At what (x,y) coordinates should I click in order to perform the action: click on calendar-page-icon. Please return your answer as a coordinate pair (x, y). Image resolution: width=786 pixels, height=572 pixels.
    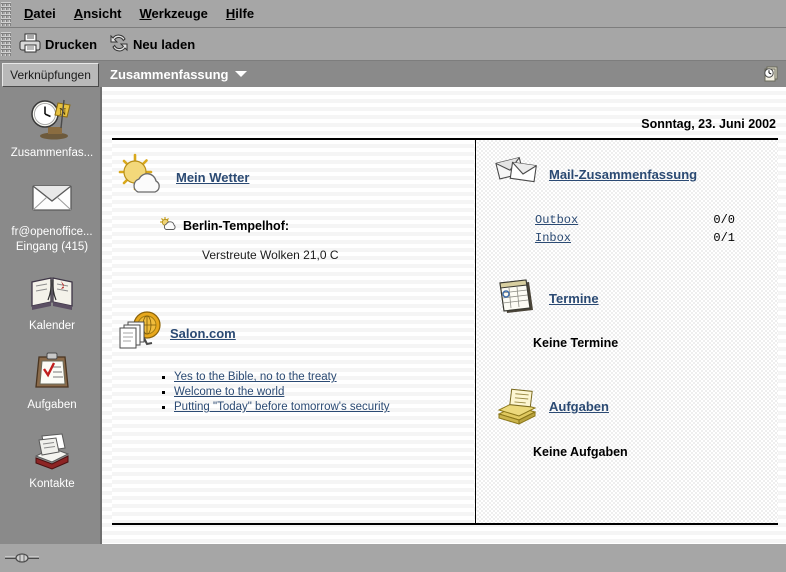
    Looking at the image, I should click on (518, 298).